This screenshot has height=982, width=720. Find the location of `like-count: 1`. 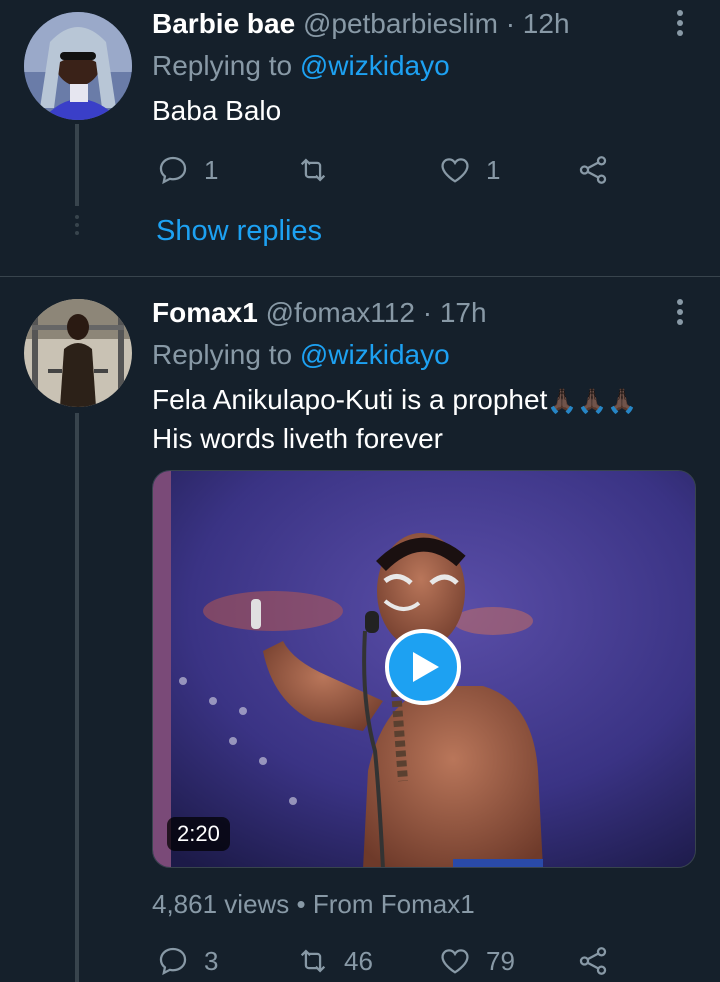

like-count: 1 is located at coordinates (493, 169).